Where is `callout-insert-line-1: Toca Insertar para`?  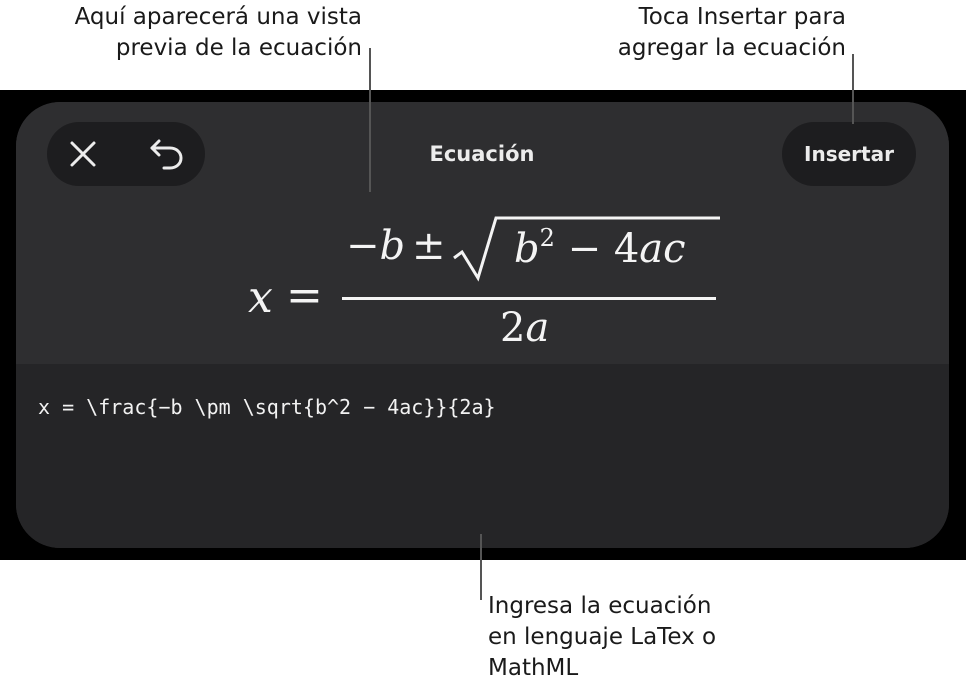 callout-insert-line-1: Toca Insertar para is located at coordinates (742, 17).